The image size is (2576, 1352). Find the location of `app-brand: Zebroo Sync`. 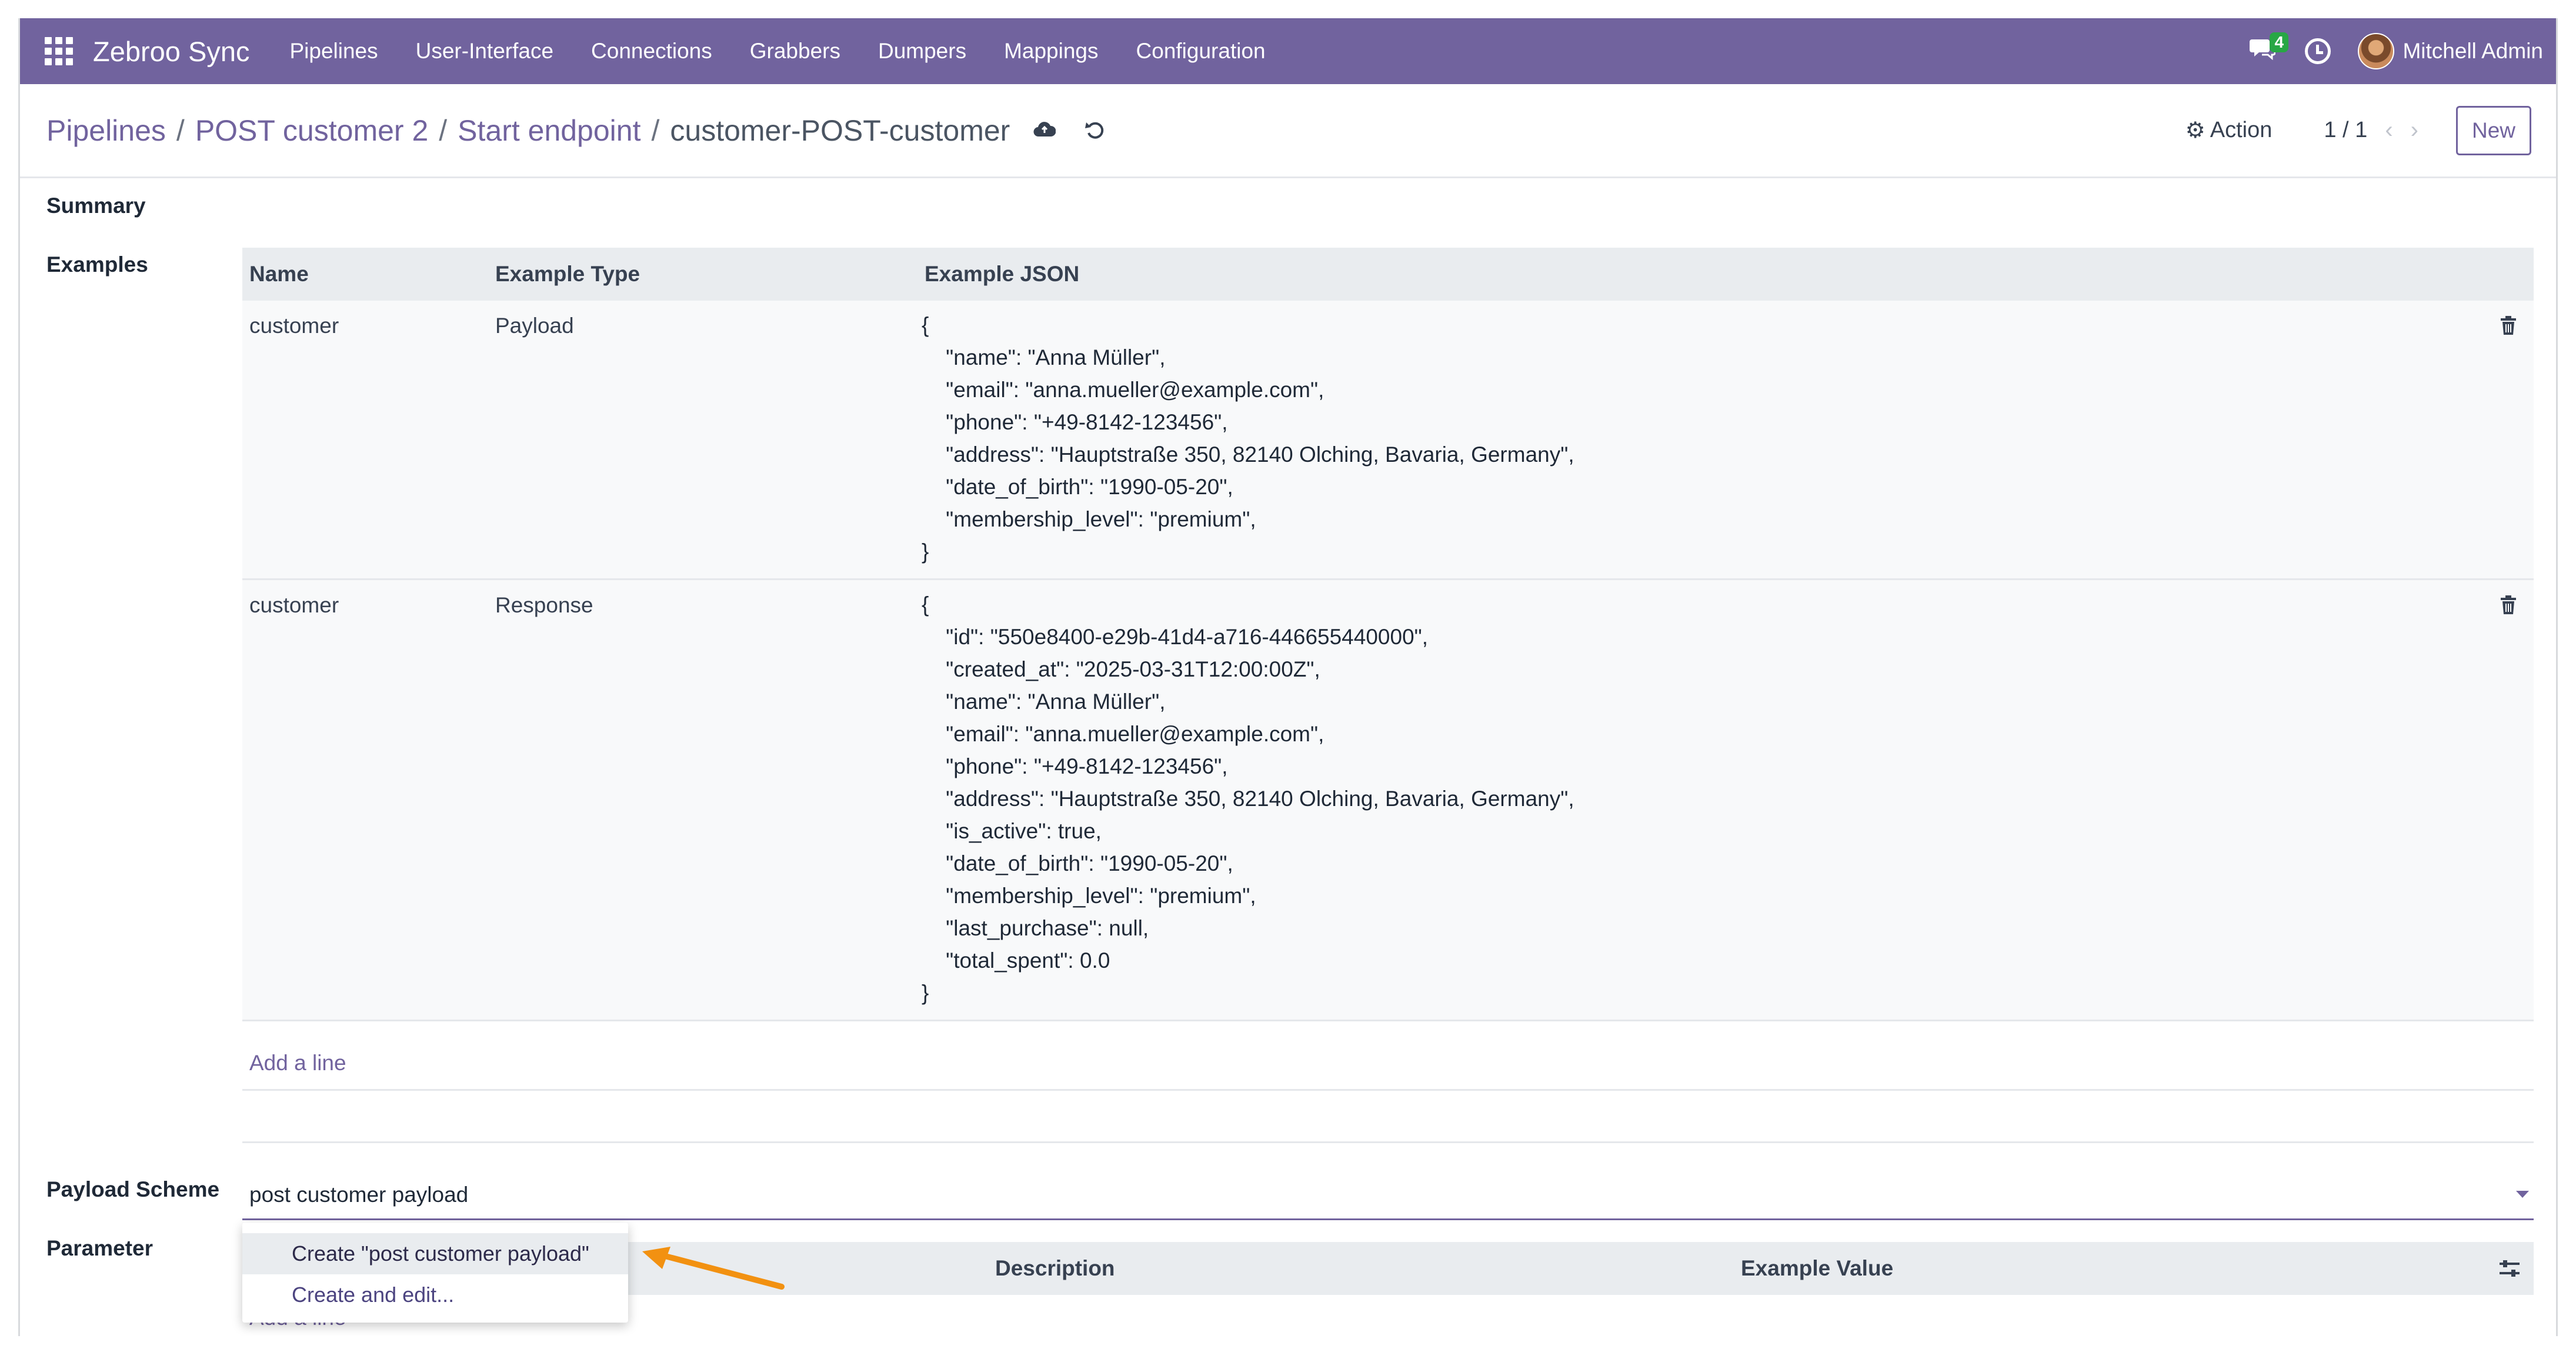

app-brand: Zebroo Sync is located at coordinates (171, 52).